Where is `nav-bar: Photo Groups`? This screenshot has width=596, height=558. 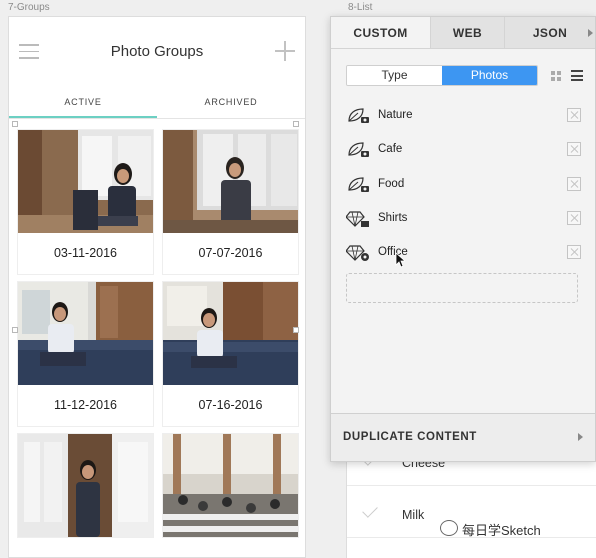
nav-bar: Photo Groups is located at coordinates (157, 53).